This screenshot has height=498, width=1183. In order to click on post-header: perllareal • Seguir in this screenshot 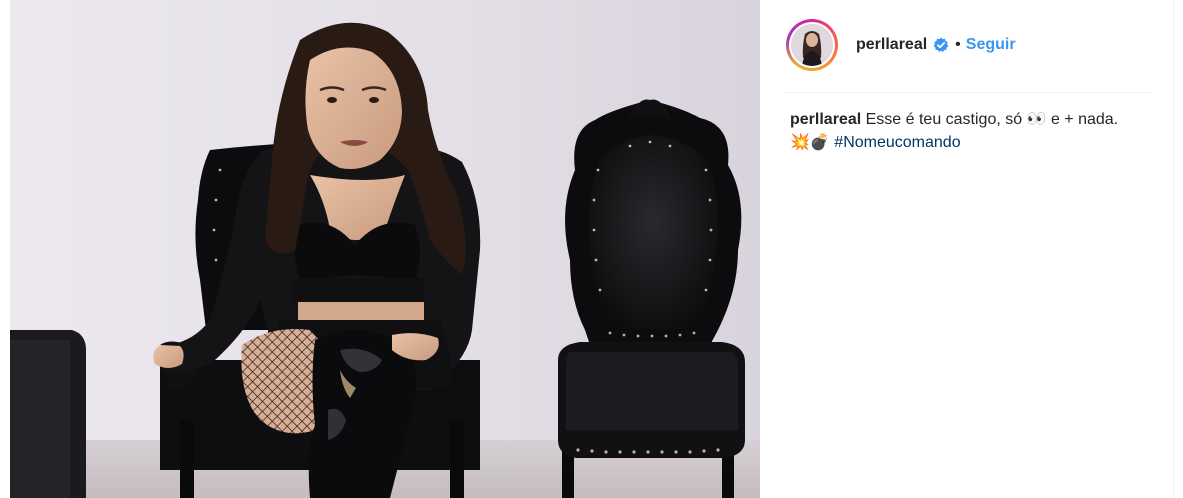, I will do `click(968, 45)`.